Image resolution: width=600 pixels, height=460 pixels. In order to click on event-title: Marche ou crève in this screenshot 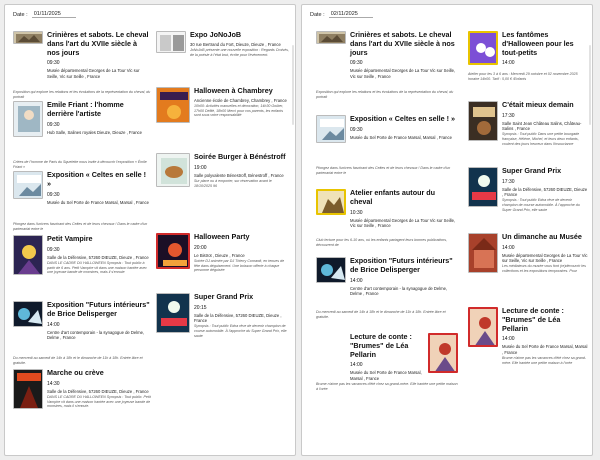, I will do `click(75, 372)`.